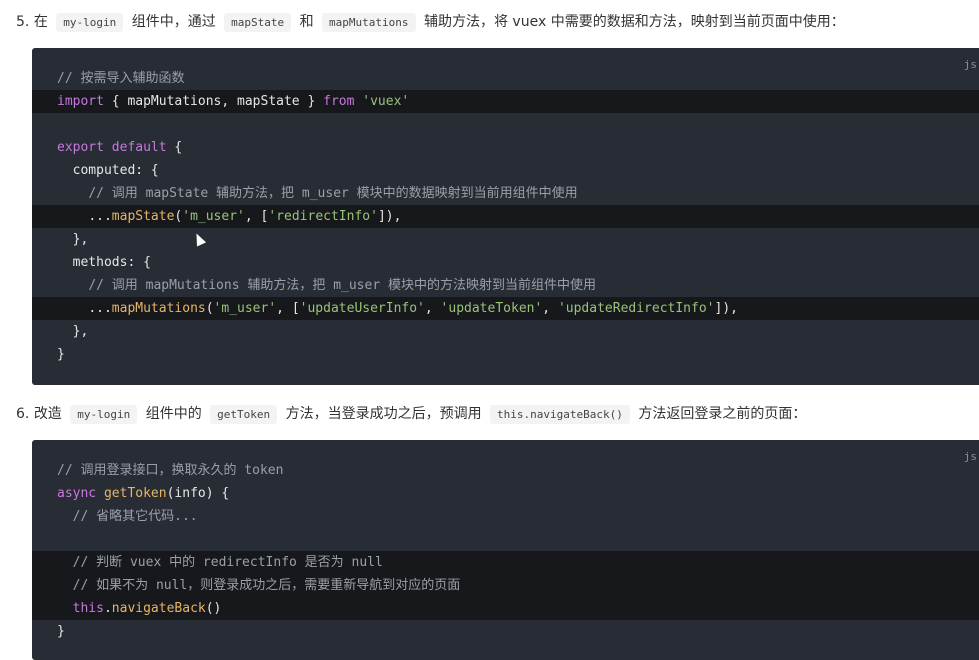 The width and height of the screenshot is (979, 660). I want to click on step-text: 在, so click(40, 22).